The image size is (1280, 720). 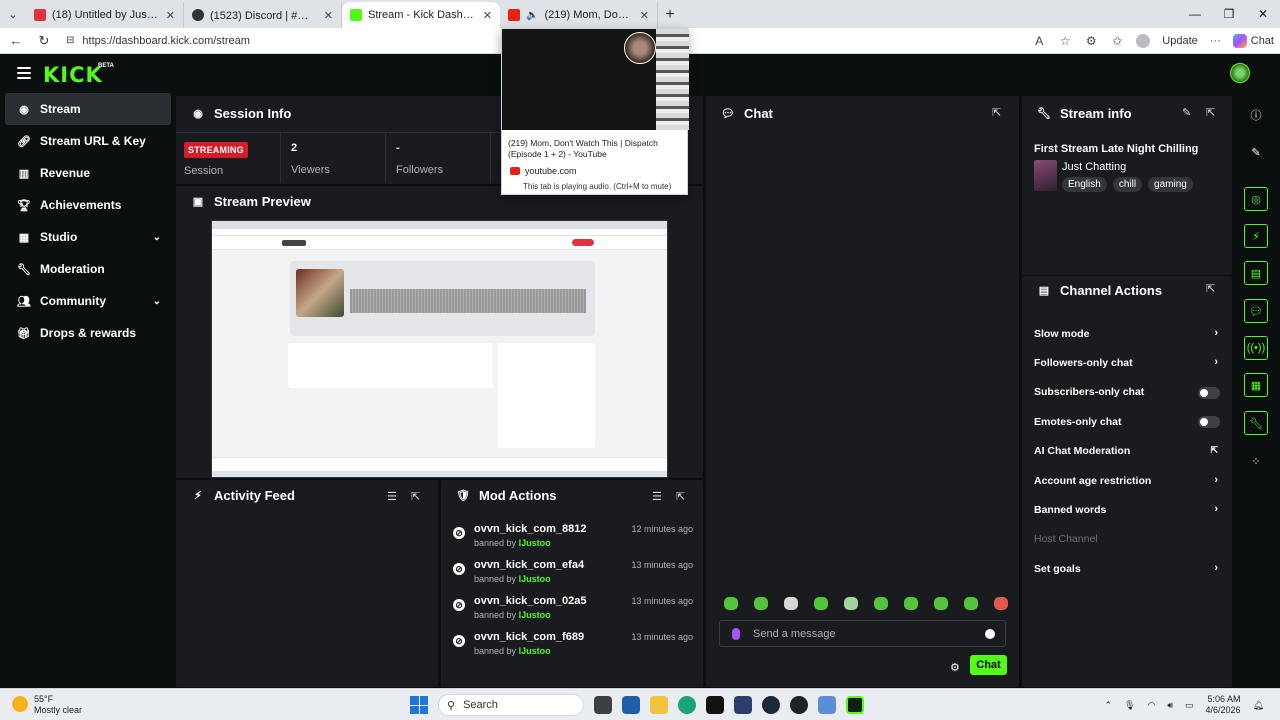 I want to click on ai-chat-moderation-action: AI Chat Moderation ⇱, so click(x=1127, y=451).